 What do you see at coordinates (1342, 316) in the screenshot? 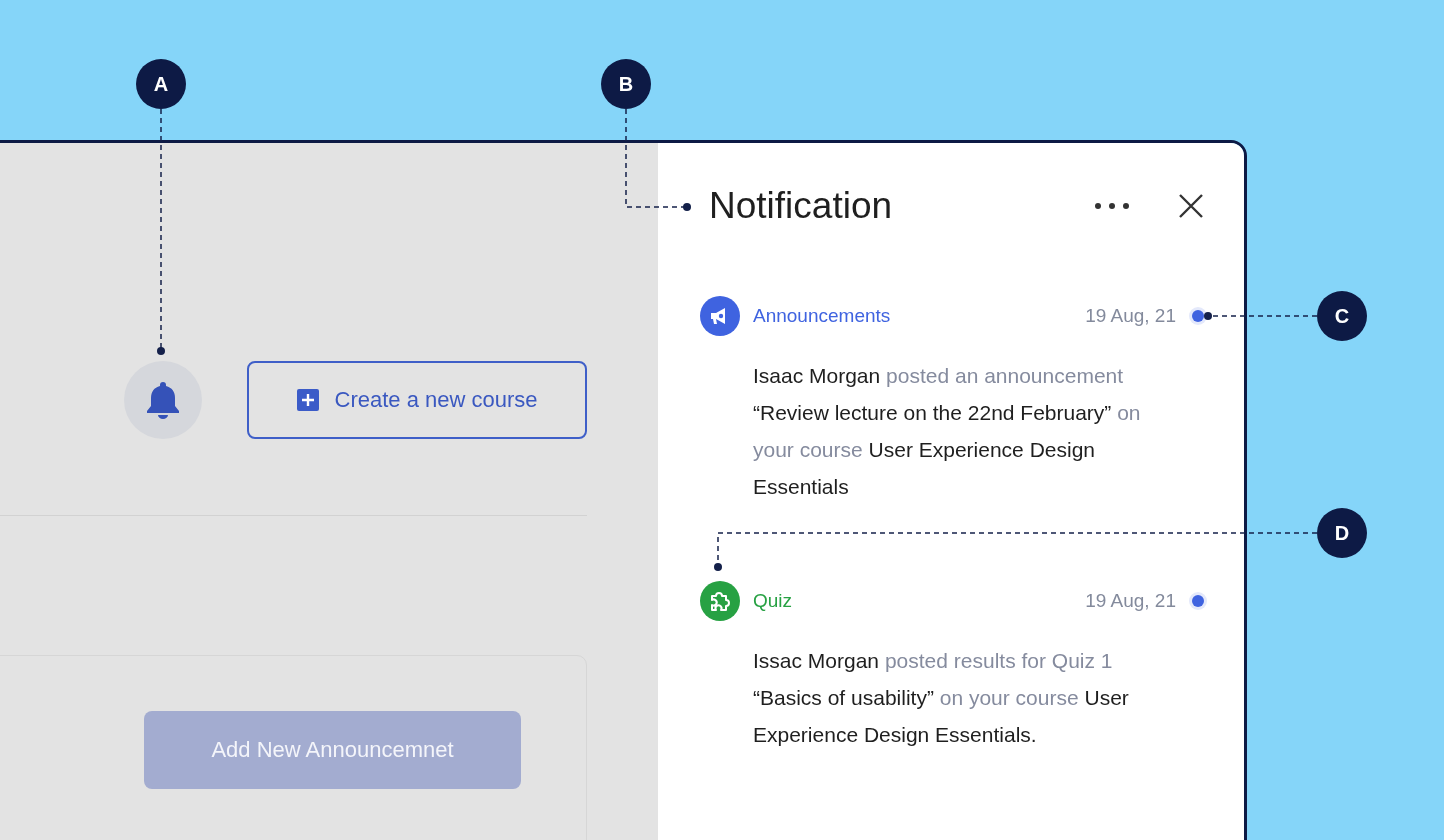
I see `callout-badge: C` at bounding box center [1342, 316].